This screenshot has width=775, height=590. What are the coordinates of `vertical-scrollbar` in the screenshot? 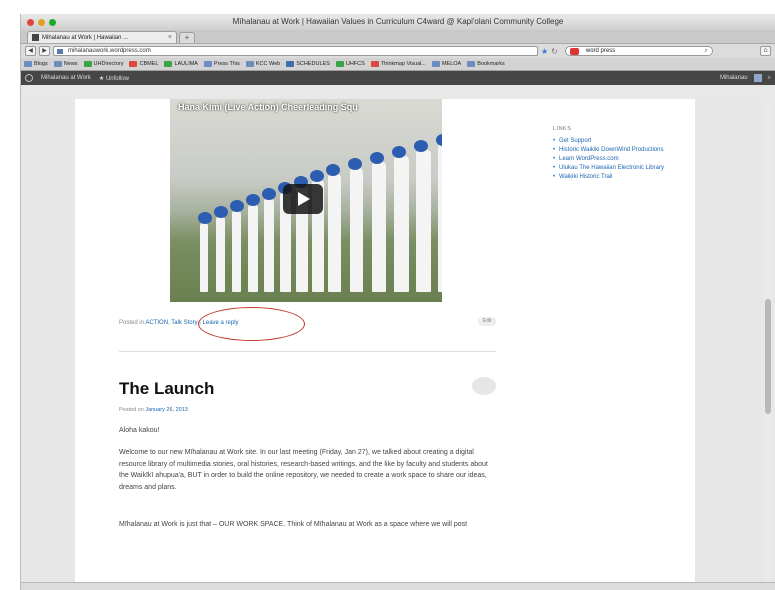 It's located at (768, 344).